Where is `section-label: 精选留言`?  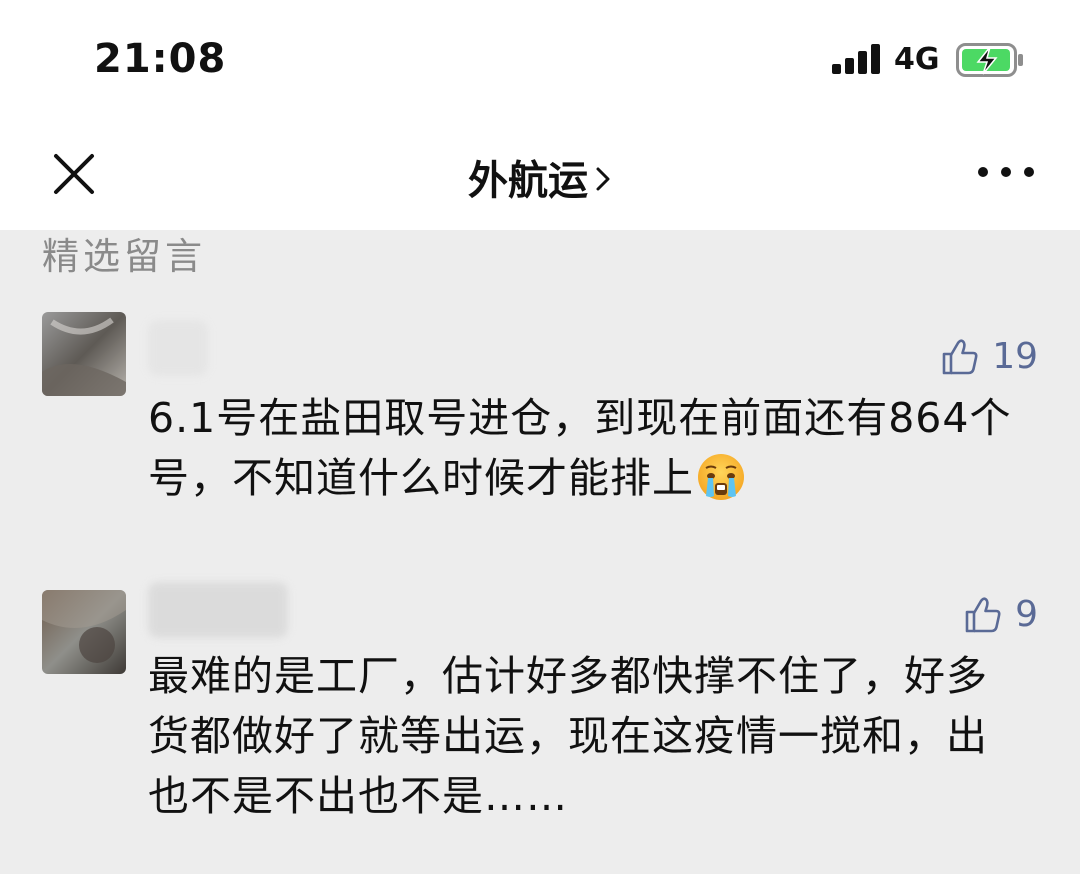
section-label: 精选留言 is located at coordinates (124, 256).